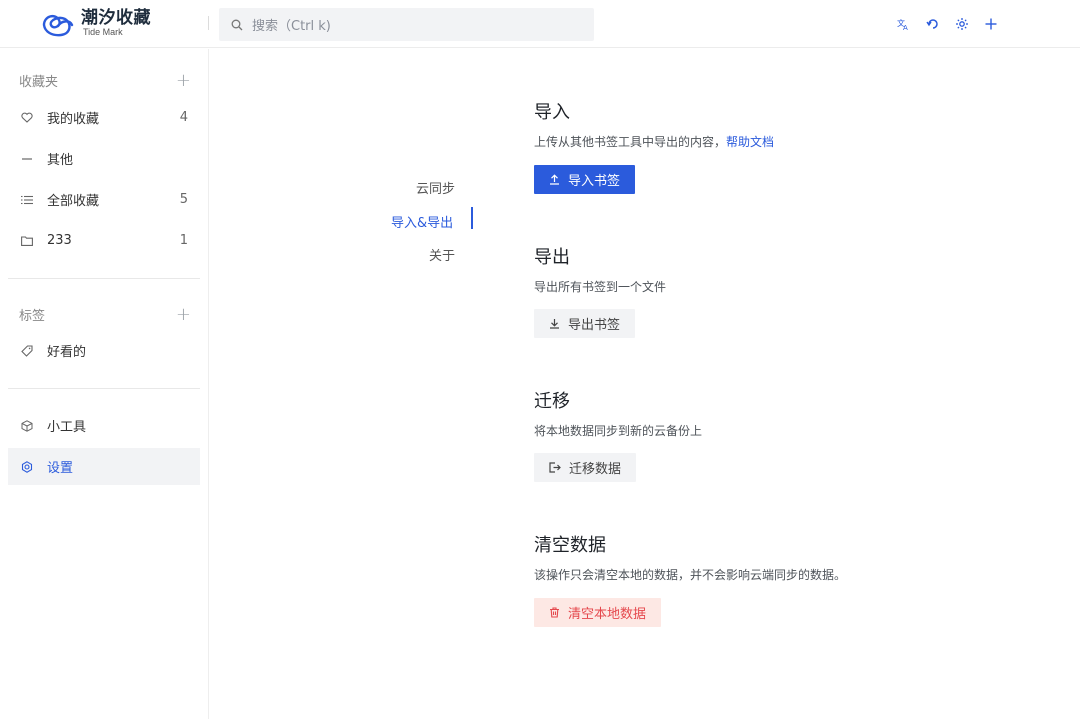 This screenshot has height=719, width=1080. I want to click on download-icon, so click(554, 324).